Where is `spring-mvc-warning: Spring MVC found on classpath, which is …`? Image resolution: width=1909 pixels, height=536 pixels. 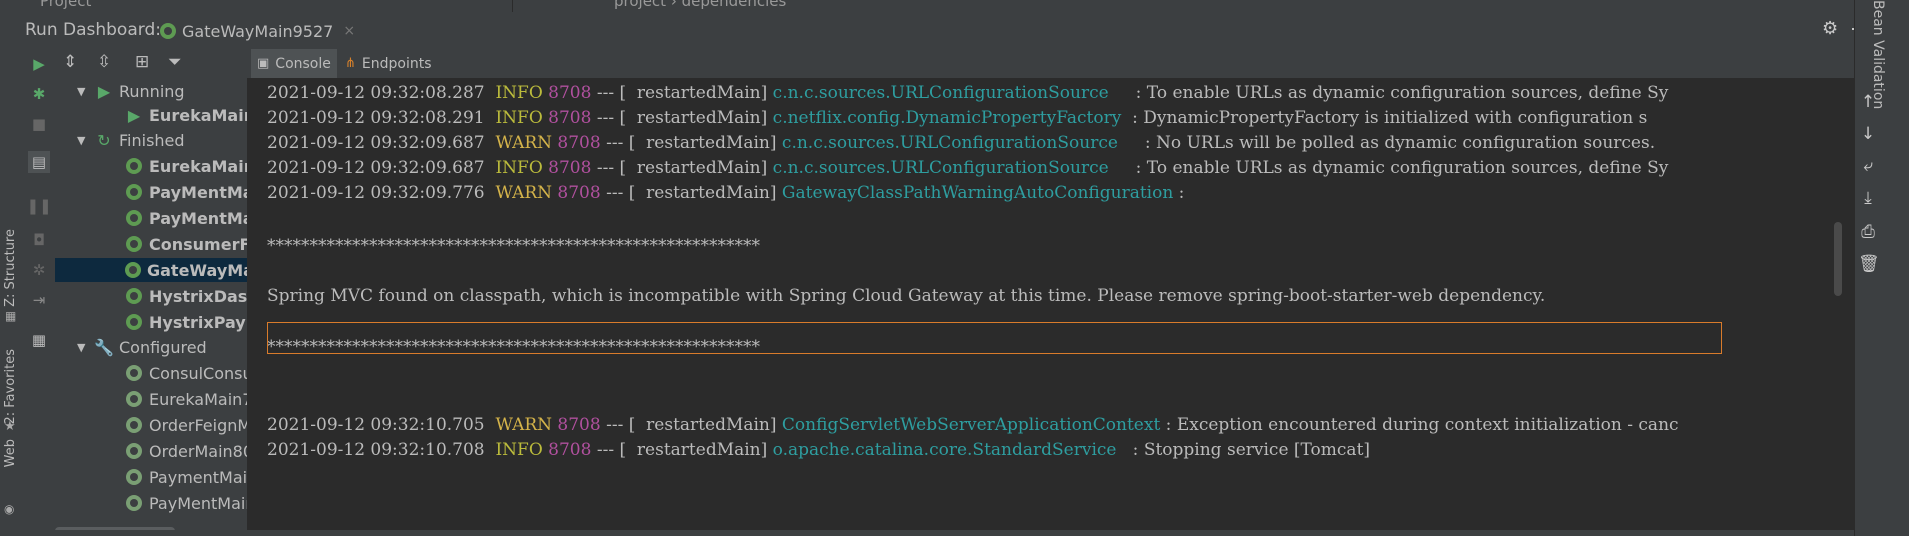
spring-mvc-warning: Spring MVC found on classpath, which is … is located at coordinates (906, 296).